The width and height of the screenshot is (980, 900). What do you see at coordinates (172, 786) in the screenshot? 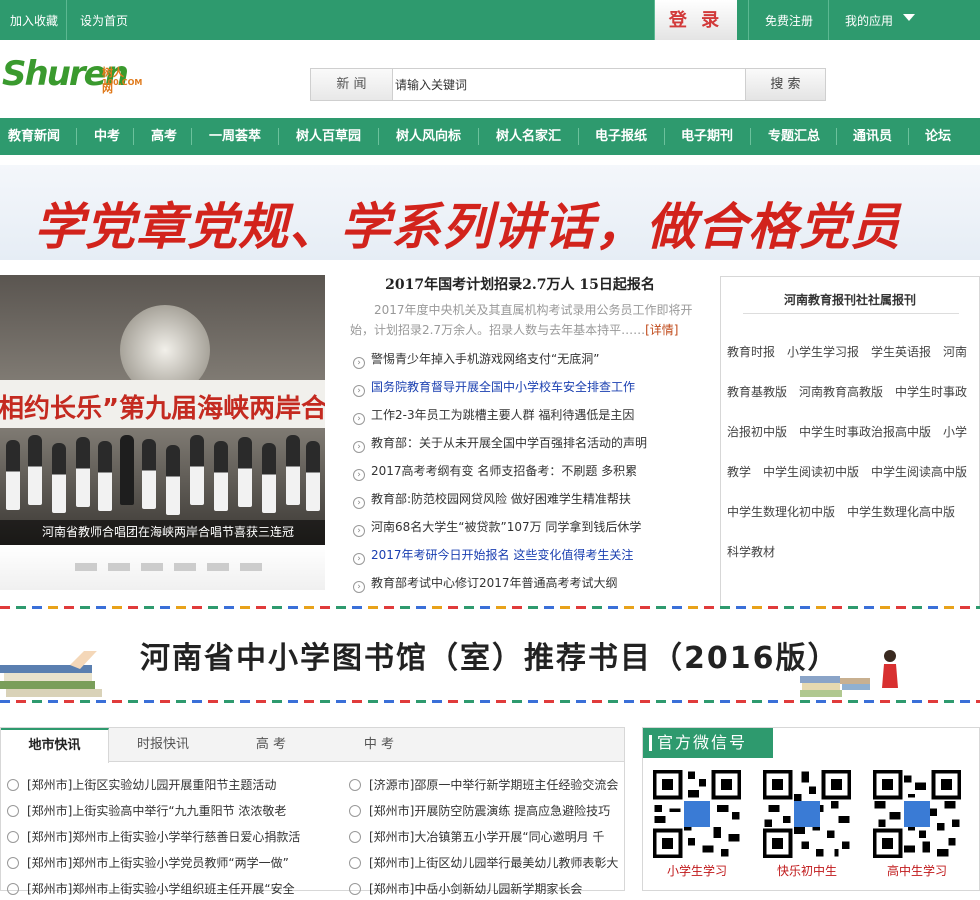
I see `list-item: [郑州市]上街区实验幼儿园开展重阳节主题活动` at bounding box center [172, 786].